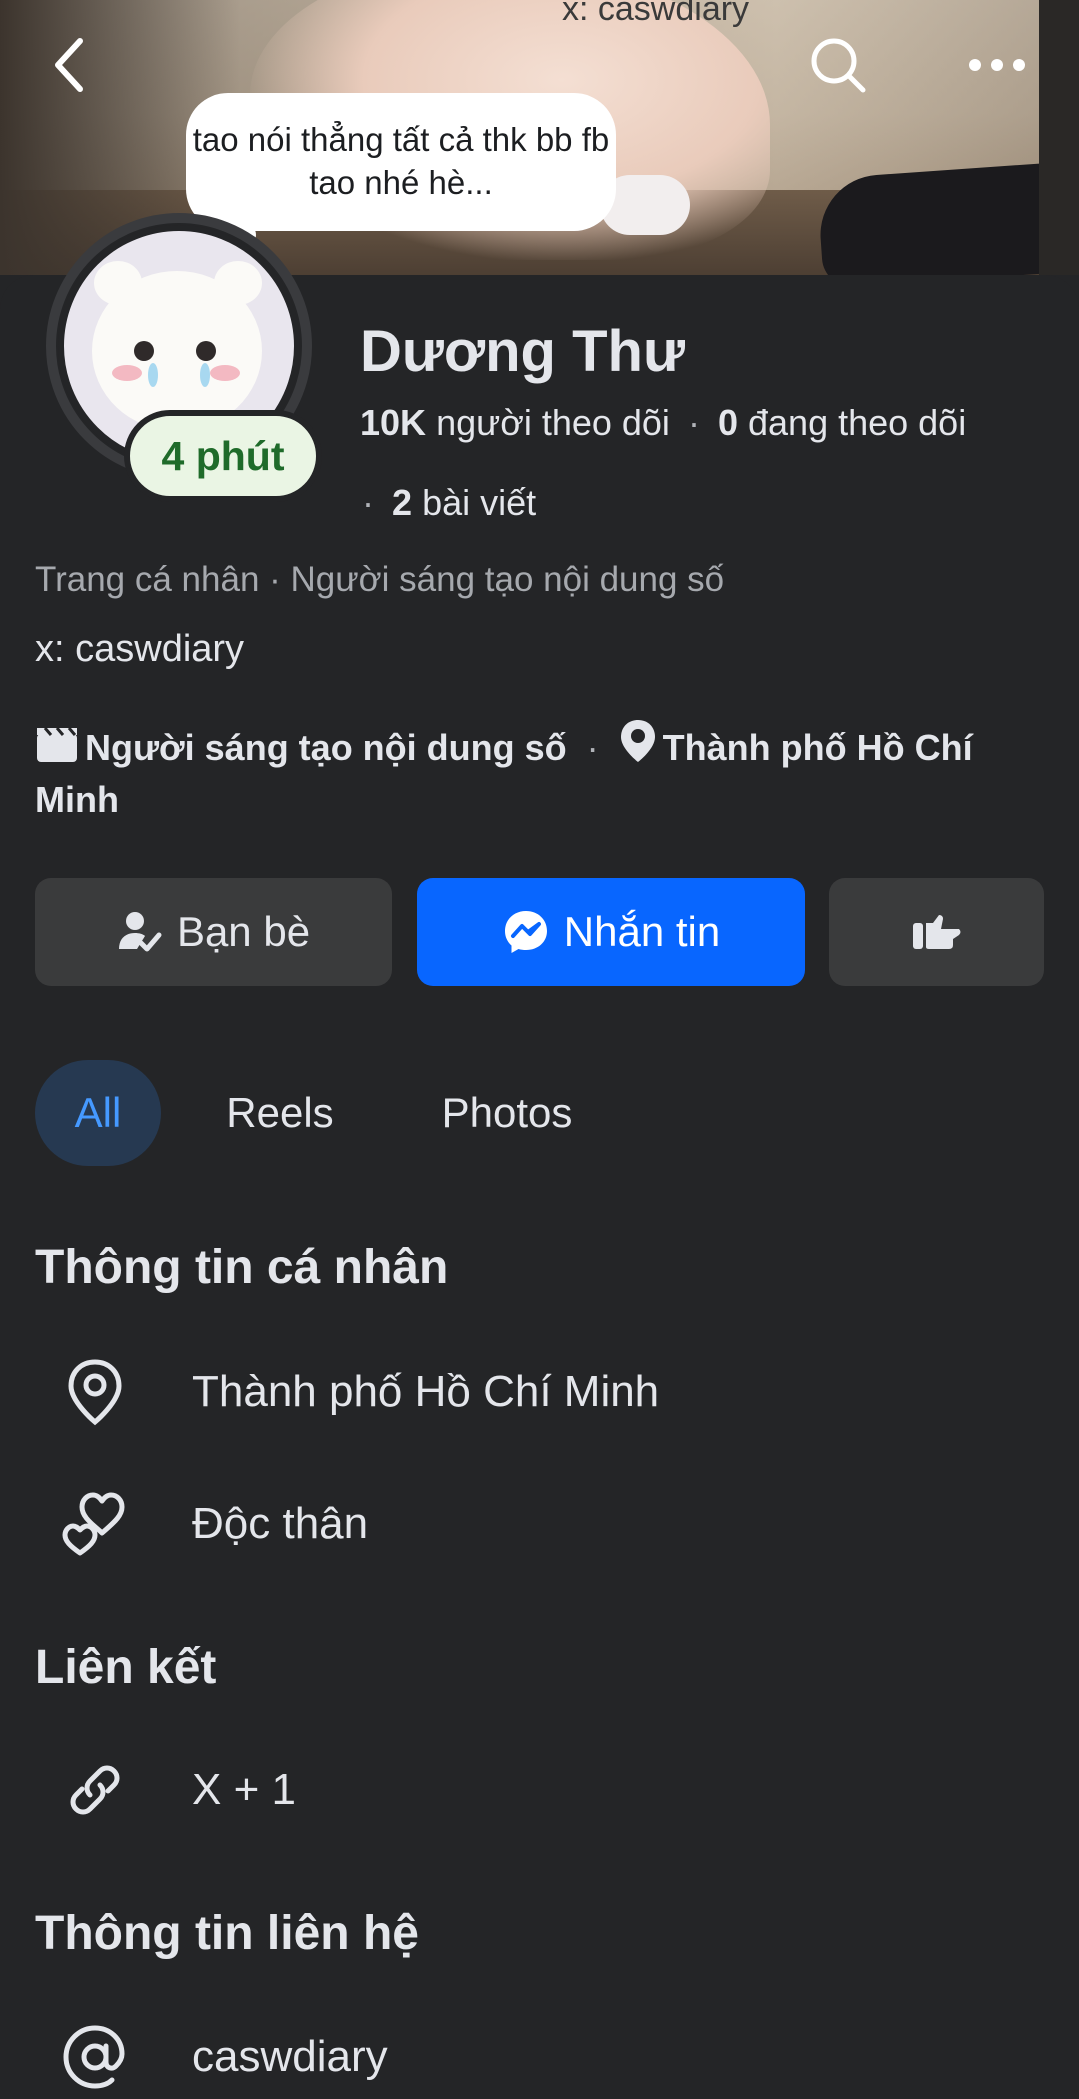  I want to click on search-icon, so click(838, 65).